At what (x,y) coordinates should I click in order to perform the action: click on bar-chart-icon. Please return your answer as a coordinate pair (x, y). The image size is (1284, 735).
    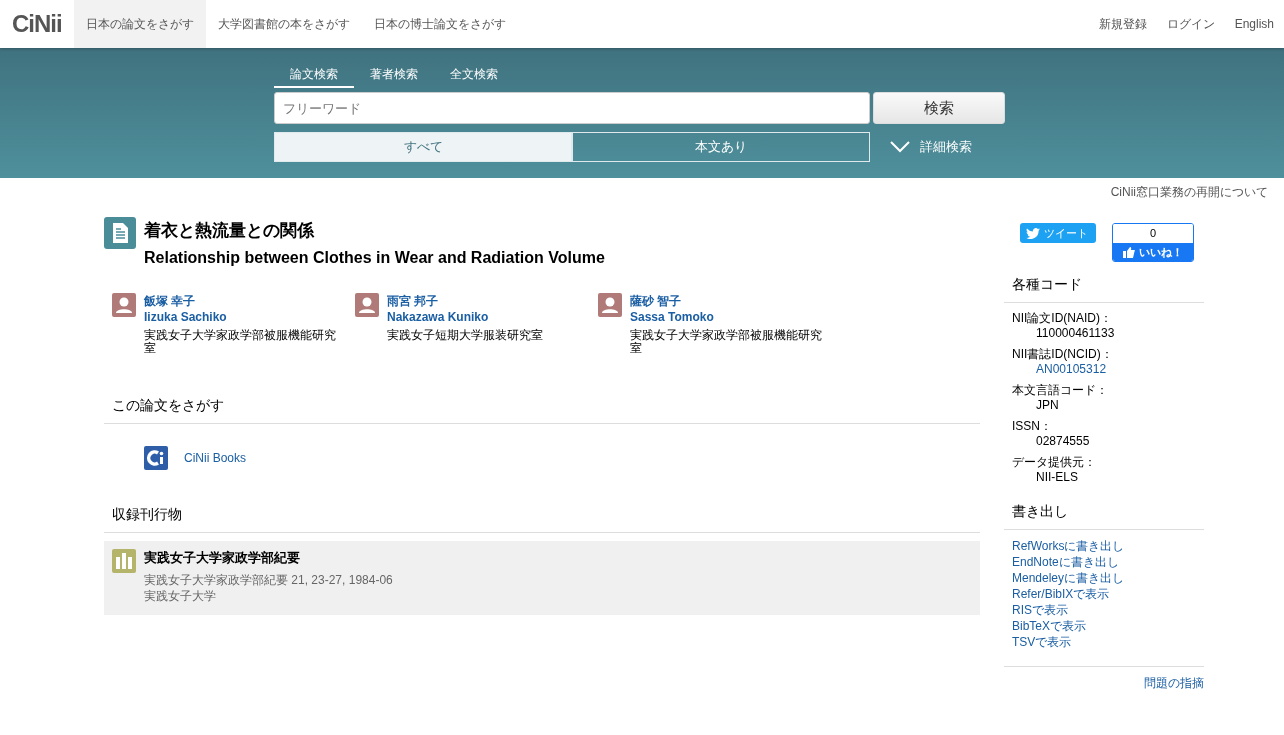
    Looking at the image, I should click on (124, 561).